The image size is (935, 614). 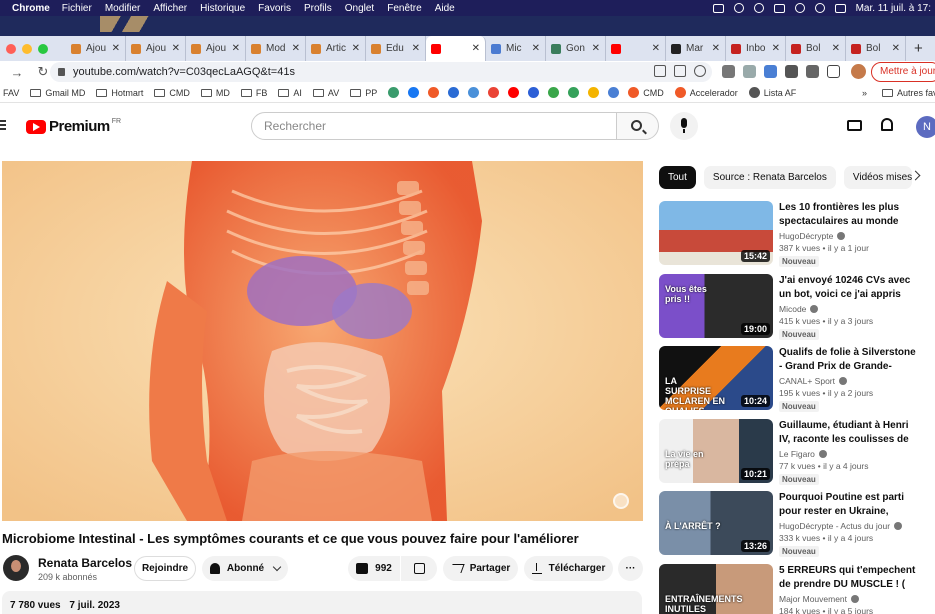 I want to click on browser-tab: Bol ✕, so click(x=876, y=48).